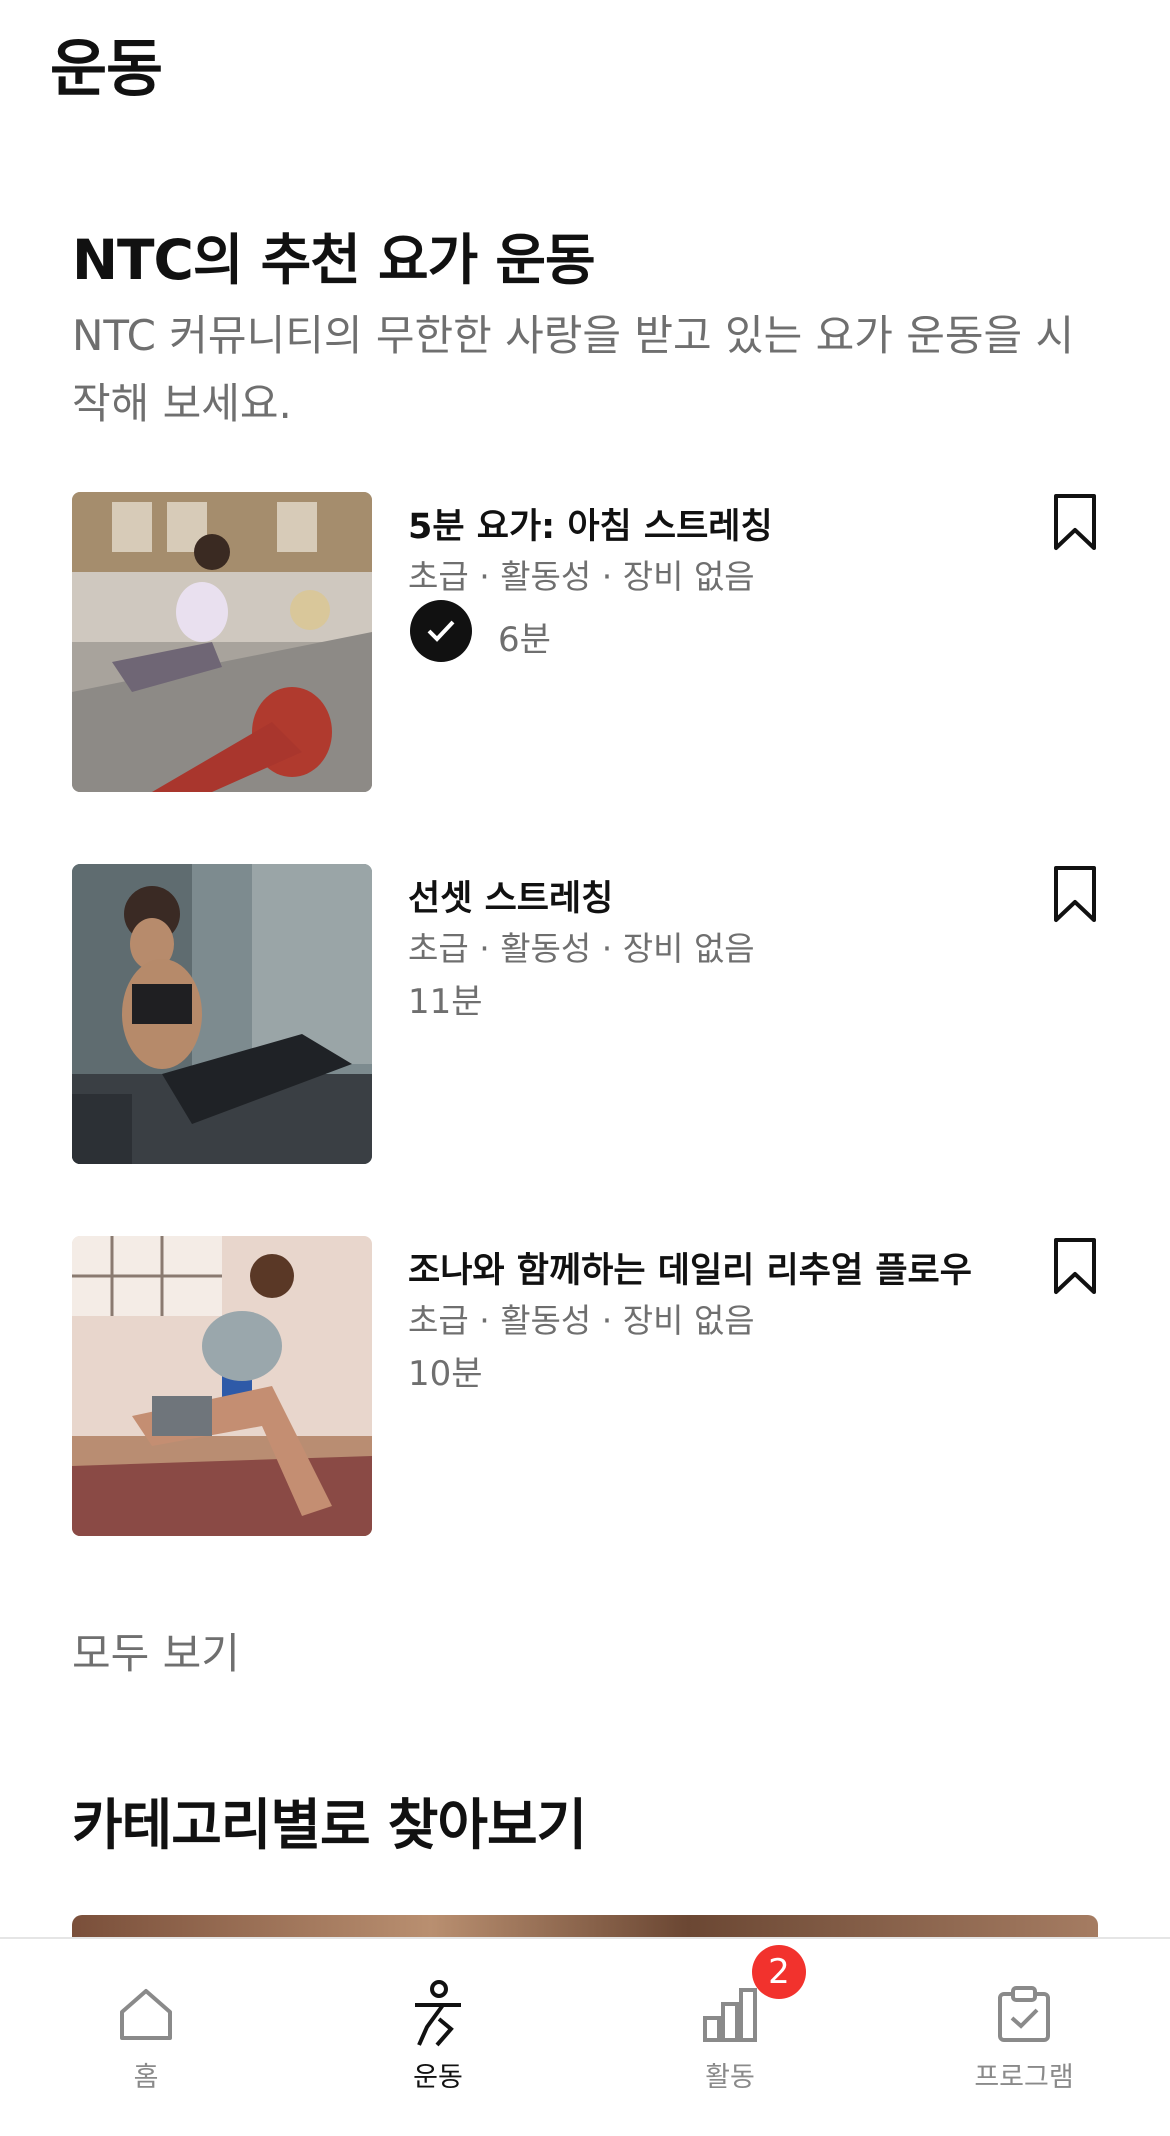 The image size is (1170, 2136). What do you see at coordinates (1024, 2014) in the screenshot?
I see `clipboard-check-icon` at bounding box center [1024, 2014].